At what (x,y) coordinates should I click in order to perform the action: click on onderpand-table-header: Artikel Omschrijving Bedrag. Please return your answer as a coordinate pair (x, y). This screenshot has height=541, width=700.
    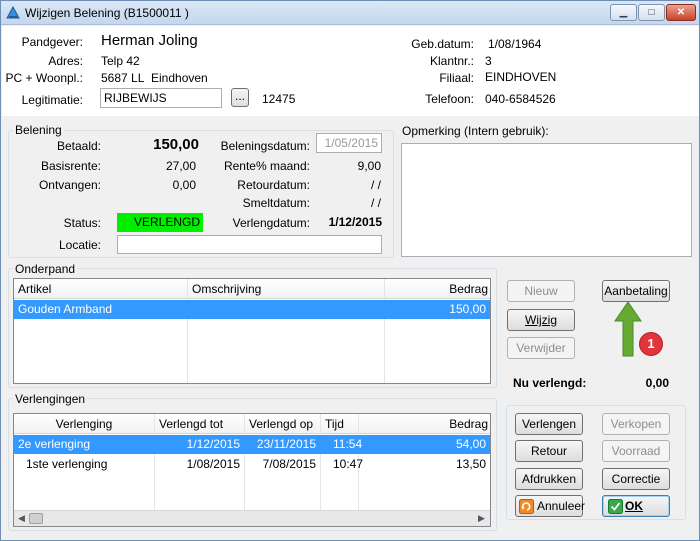
    Looking at the image, I should click on (252, 289).